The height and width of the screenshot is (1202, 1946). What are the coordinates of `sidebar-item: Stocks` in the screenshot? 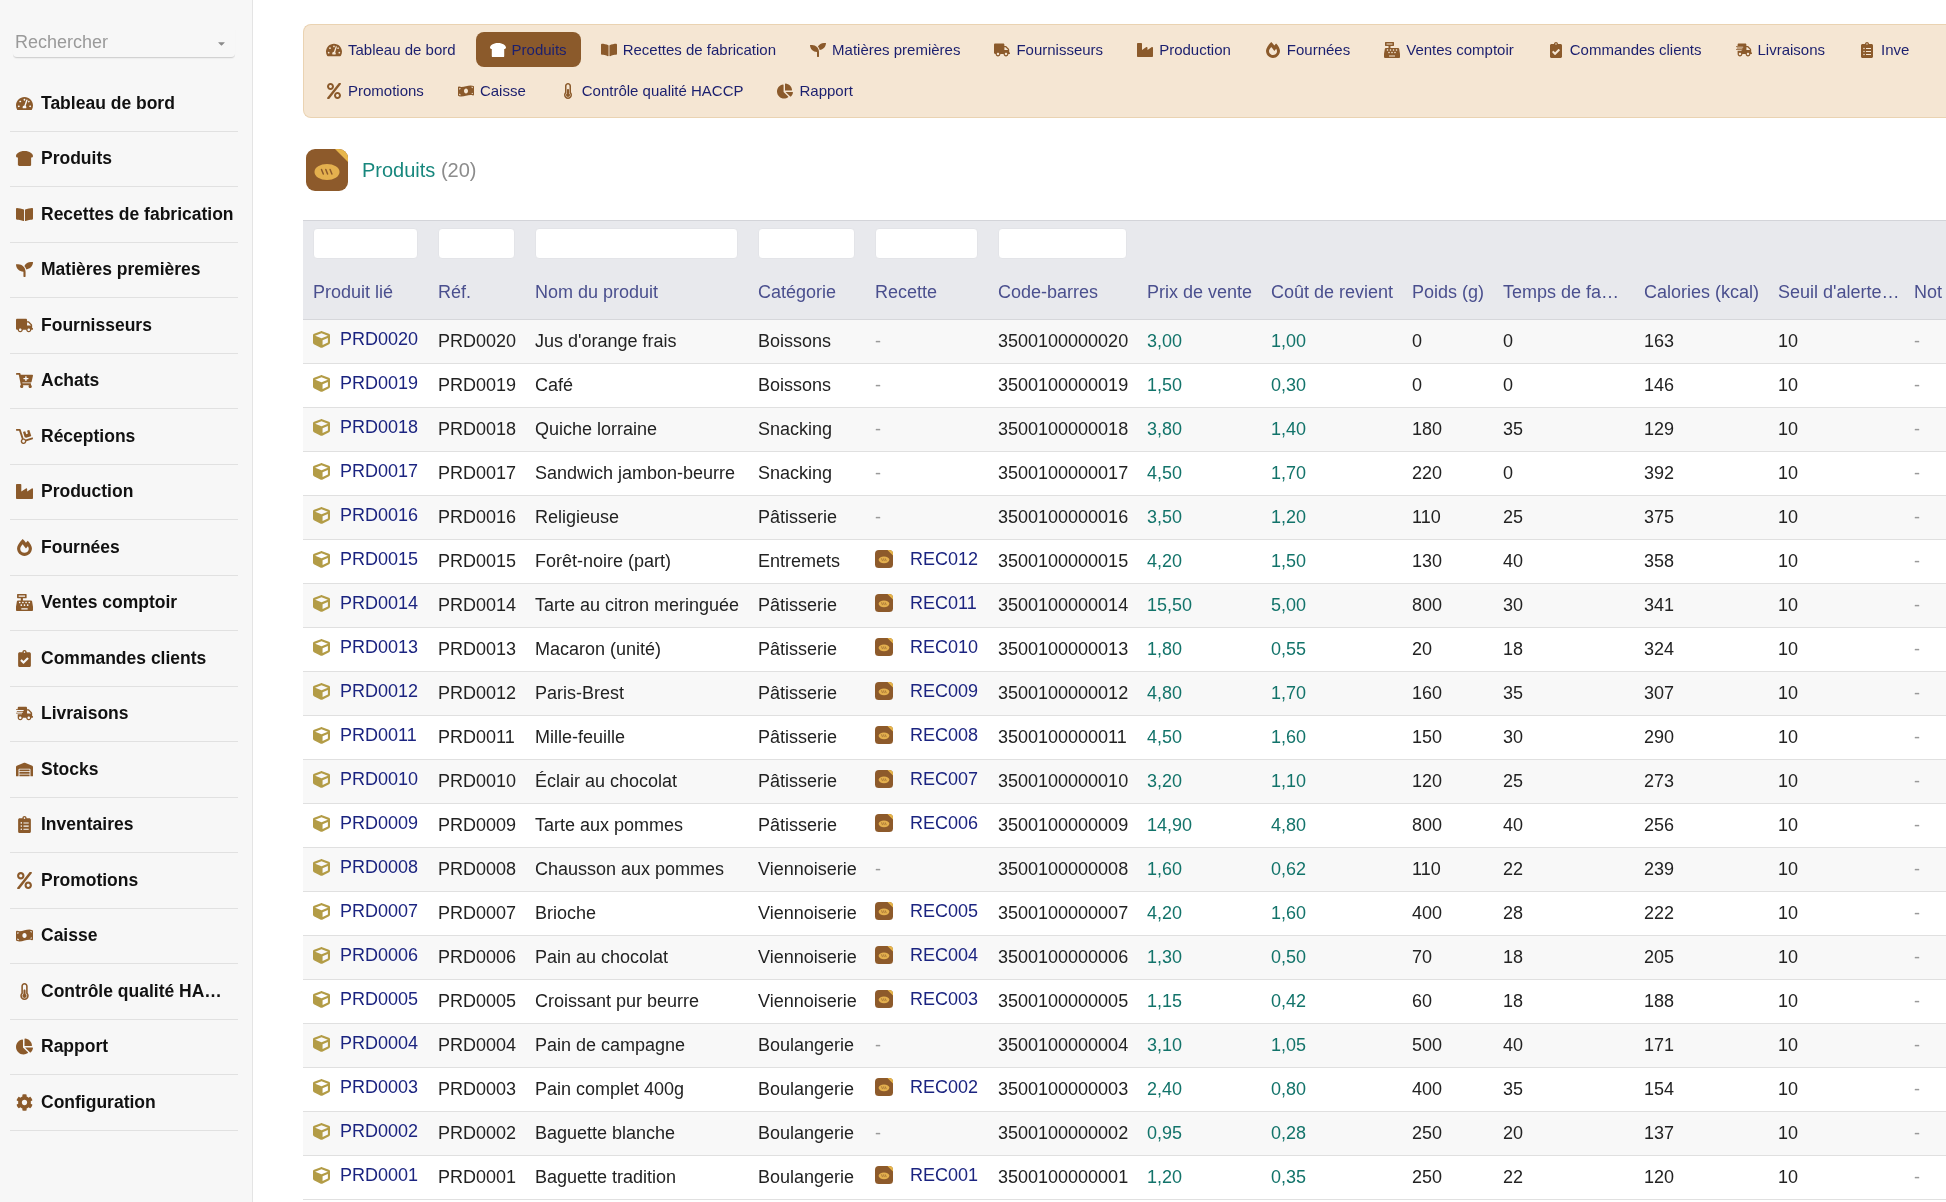 It's located at (124, 770).